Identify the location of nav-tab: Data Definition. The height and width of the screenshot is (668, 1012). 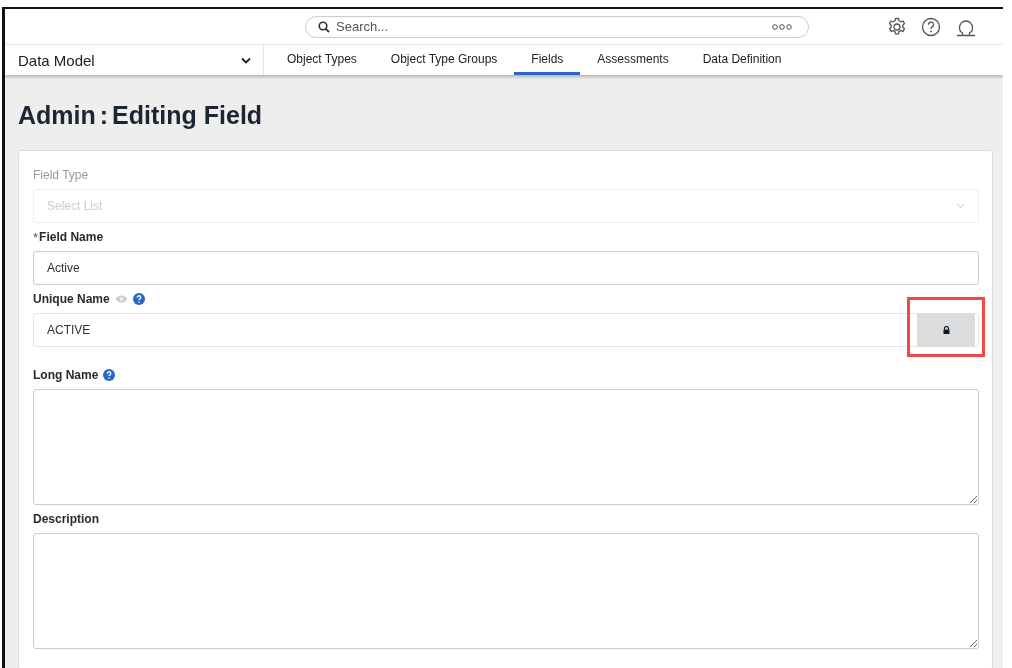
(742, 60).